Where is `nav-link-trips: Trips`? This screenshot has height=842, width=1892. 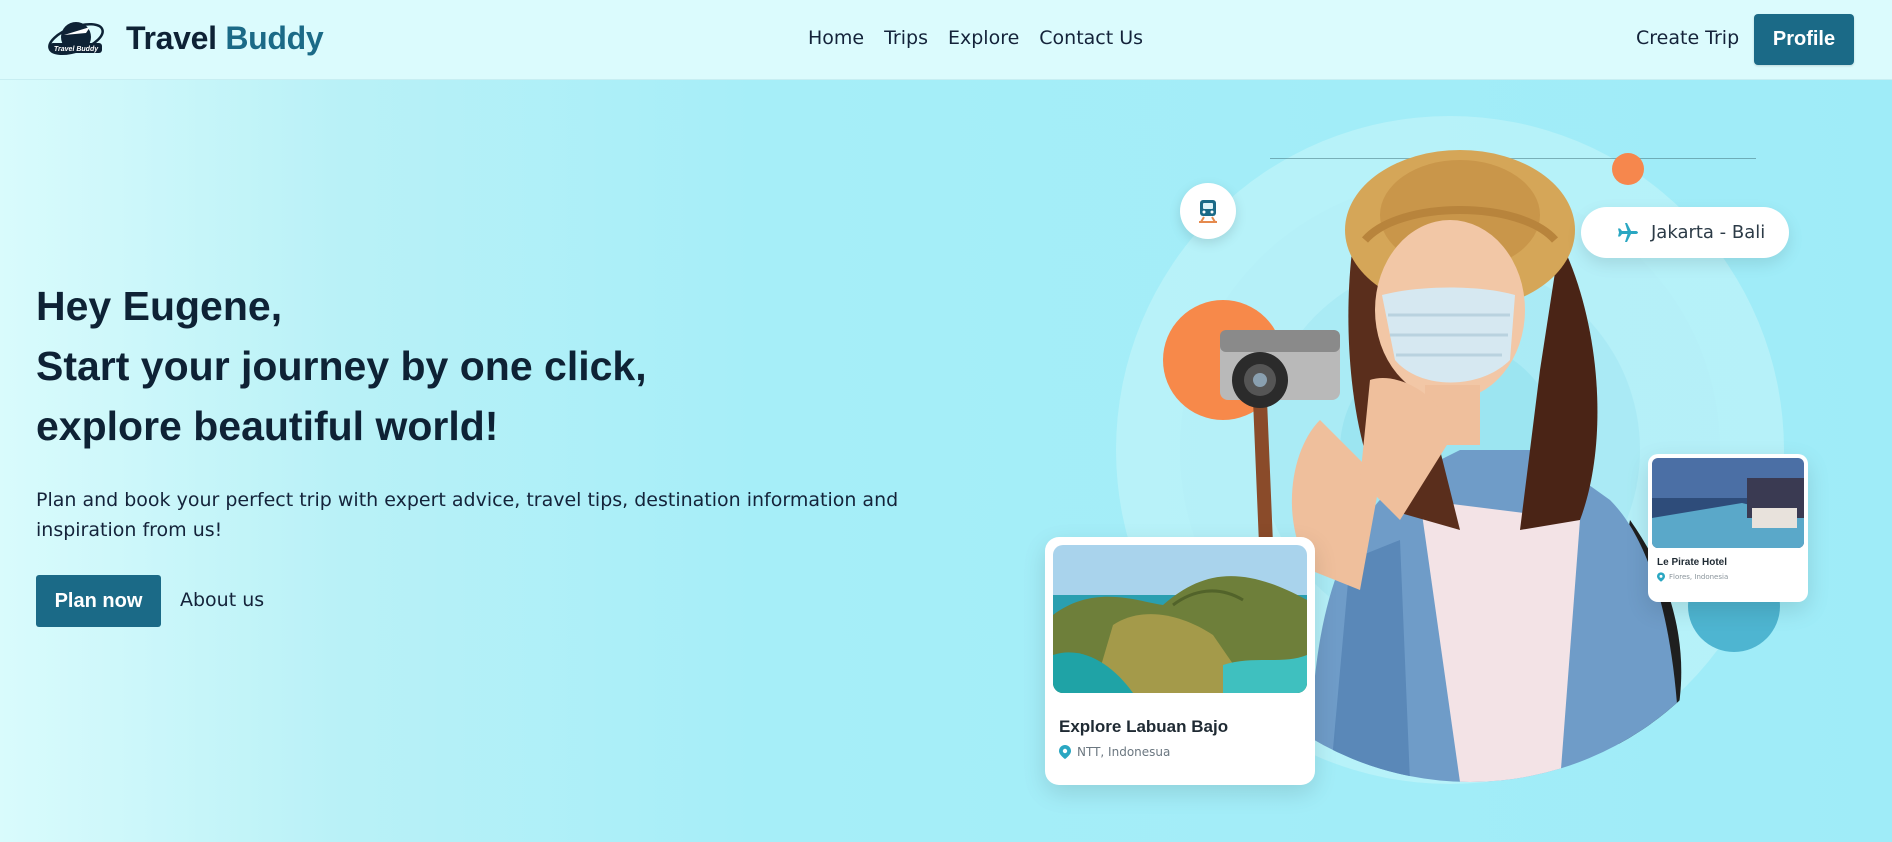 nav-link-trips: Trips is located at coordinates (906, 38).